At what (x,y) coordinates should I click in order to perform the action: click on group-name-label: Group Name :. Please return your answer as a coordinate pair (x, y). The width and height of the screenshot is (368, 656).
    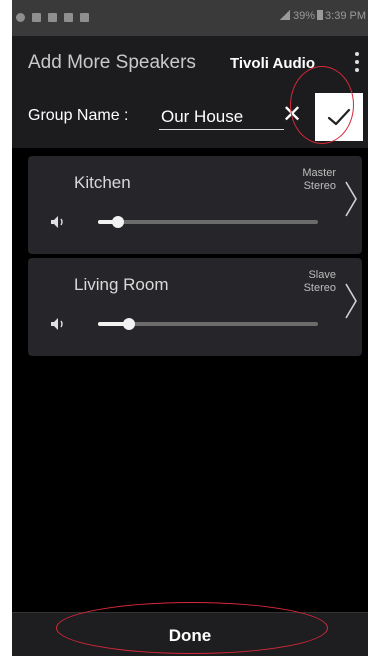
    Looking at the image, I should click on (78, 115).